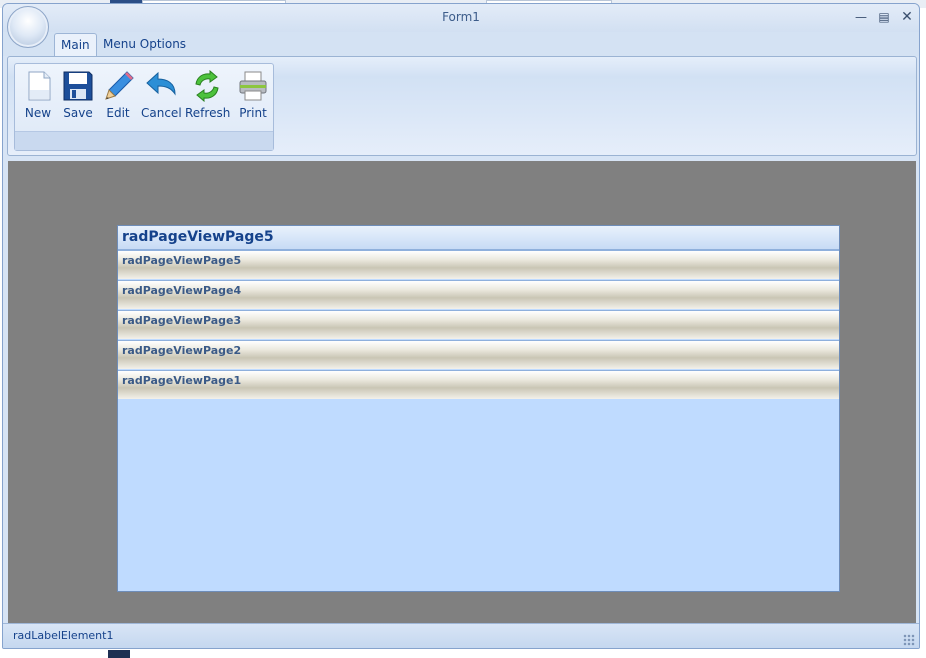 Image resolution: width=926 pixels, height=658 pixels. What do you see at coordinates (182, 350) in the screenshot?
I see `page-view-item-label: radPageViewPage2` at bounding box center [182, 350].